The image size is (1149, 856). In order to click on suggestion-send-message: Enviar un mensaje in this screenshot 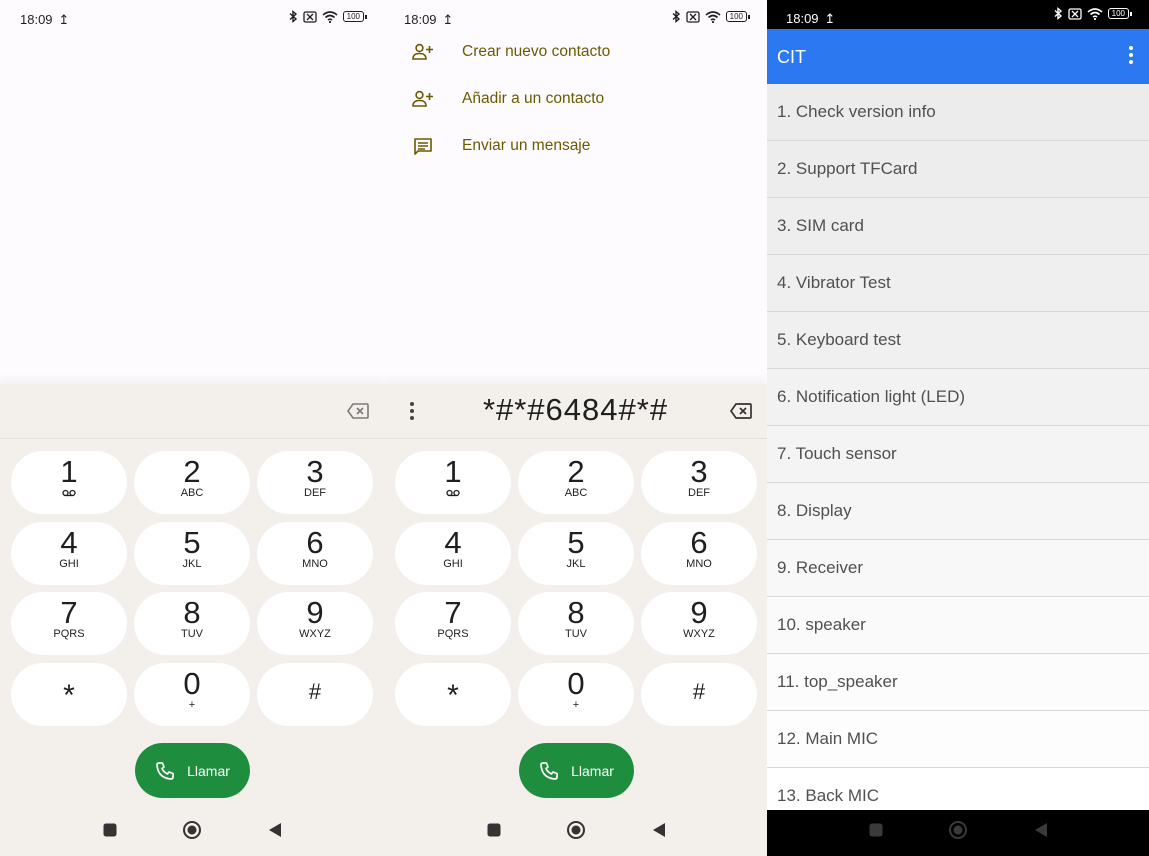, I will do `click(501, 146)`.